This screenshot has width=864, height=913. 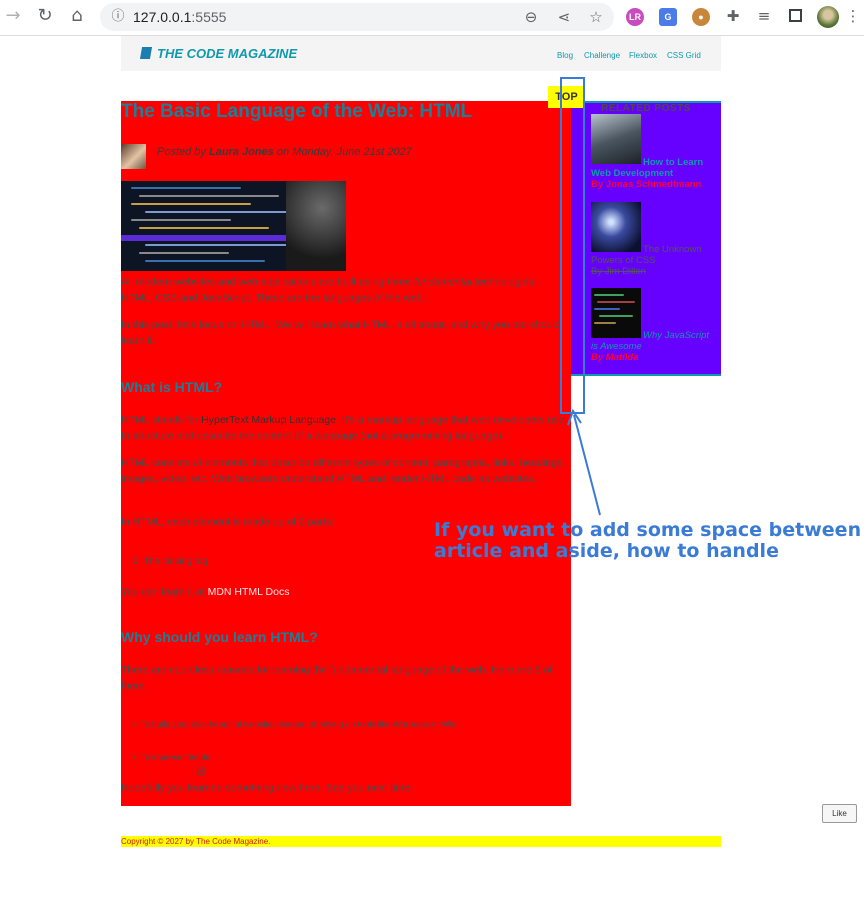 What do you see at coordinates (602, 55) in the screenshot?
I see `nav-link-challenge: Challenge` at bounding box center [602, 55].